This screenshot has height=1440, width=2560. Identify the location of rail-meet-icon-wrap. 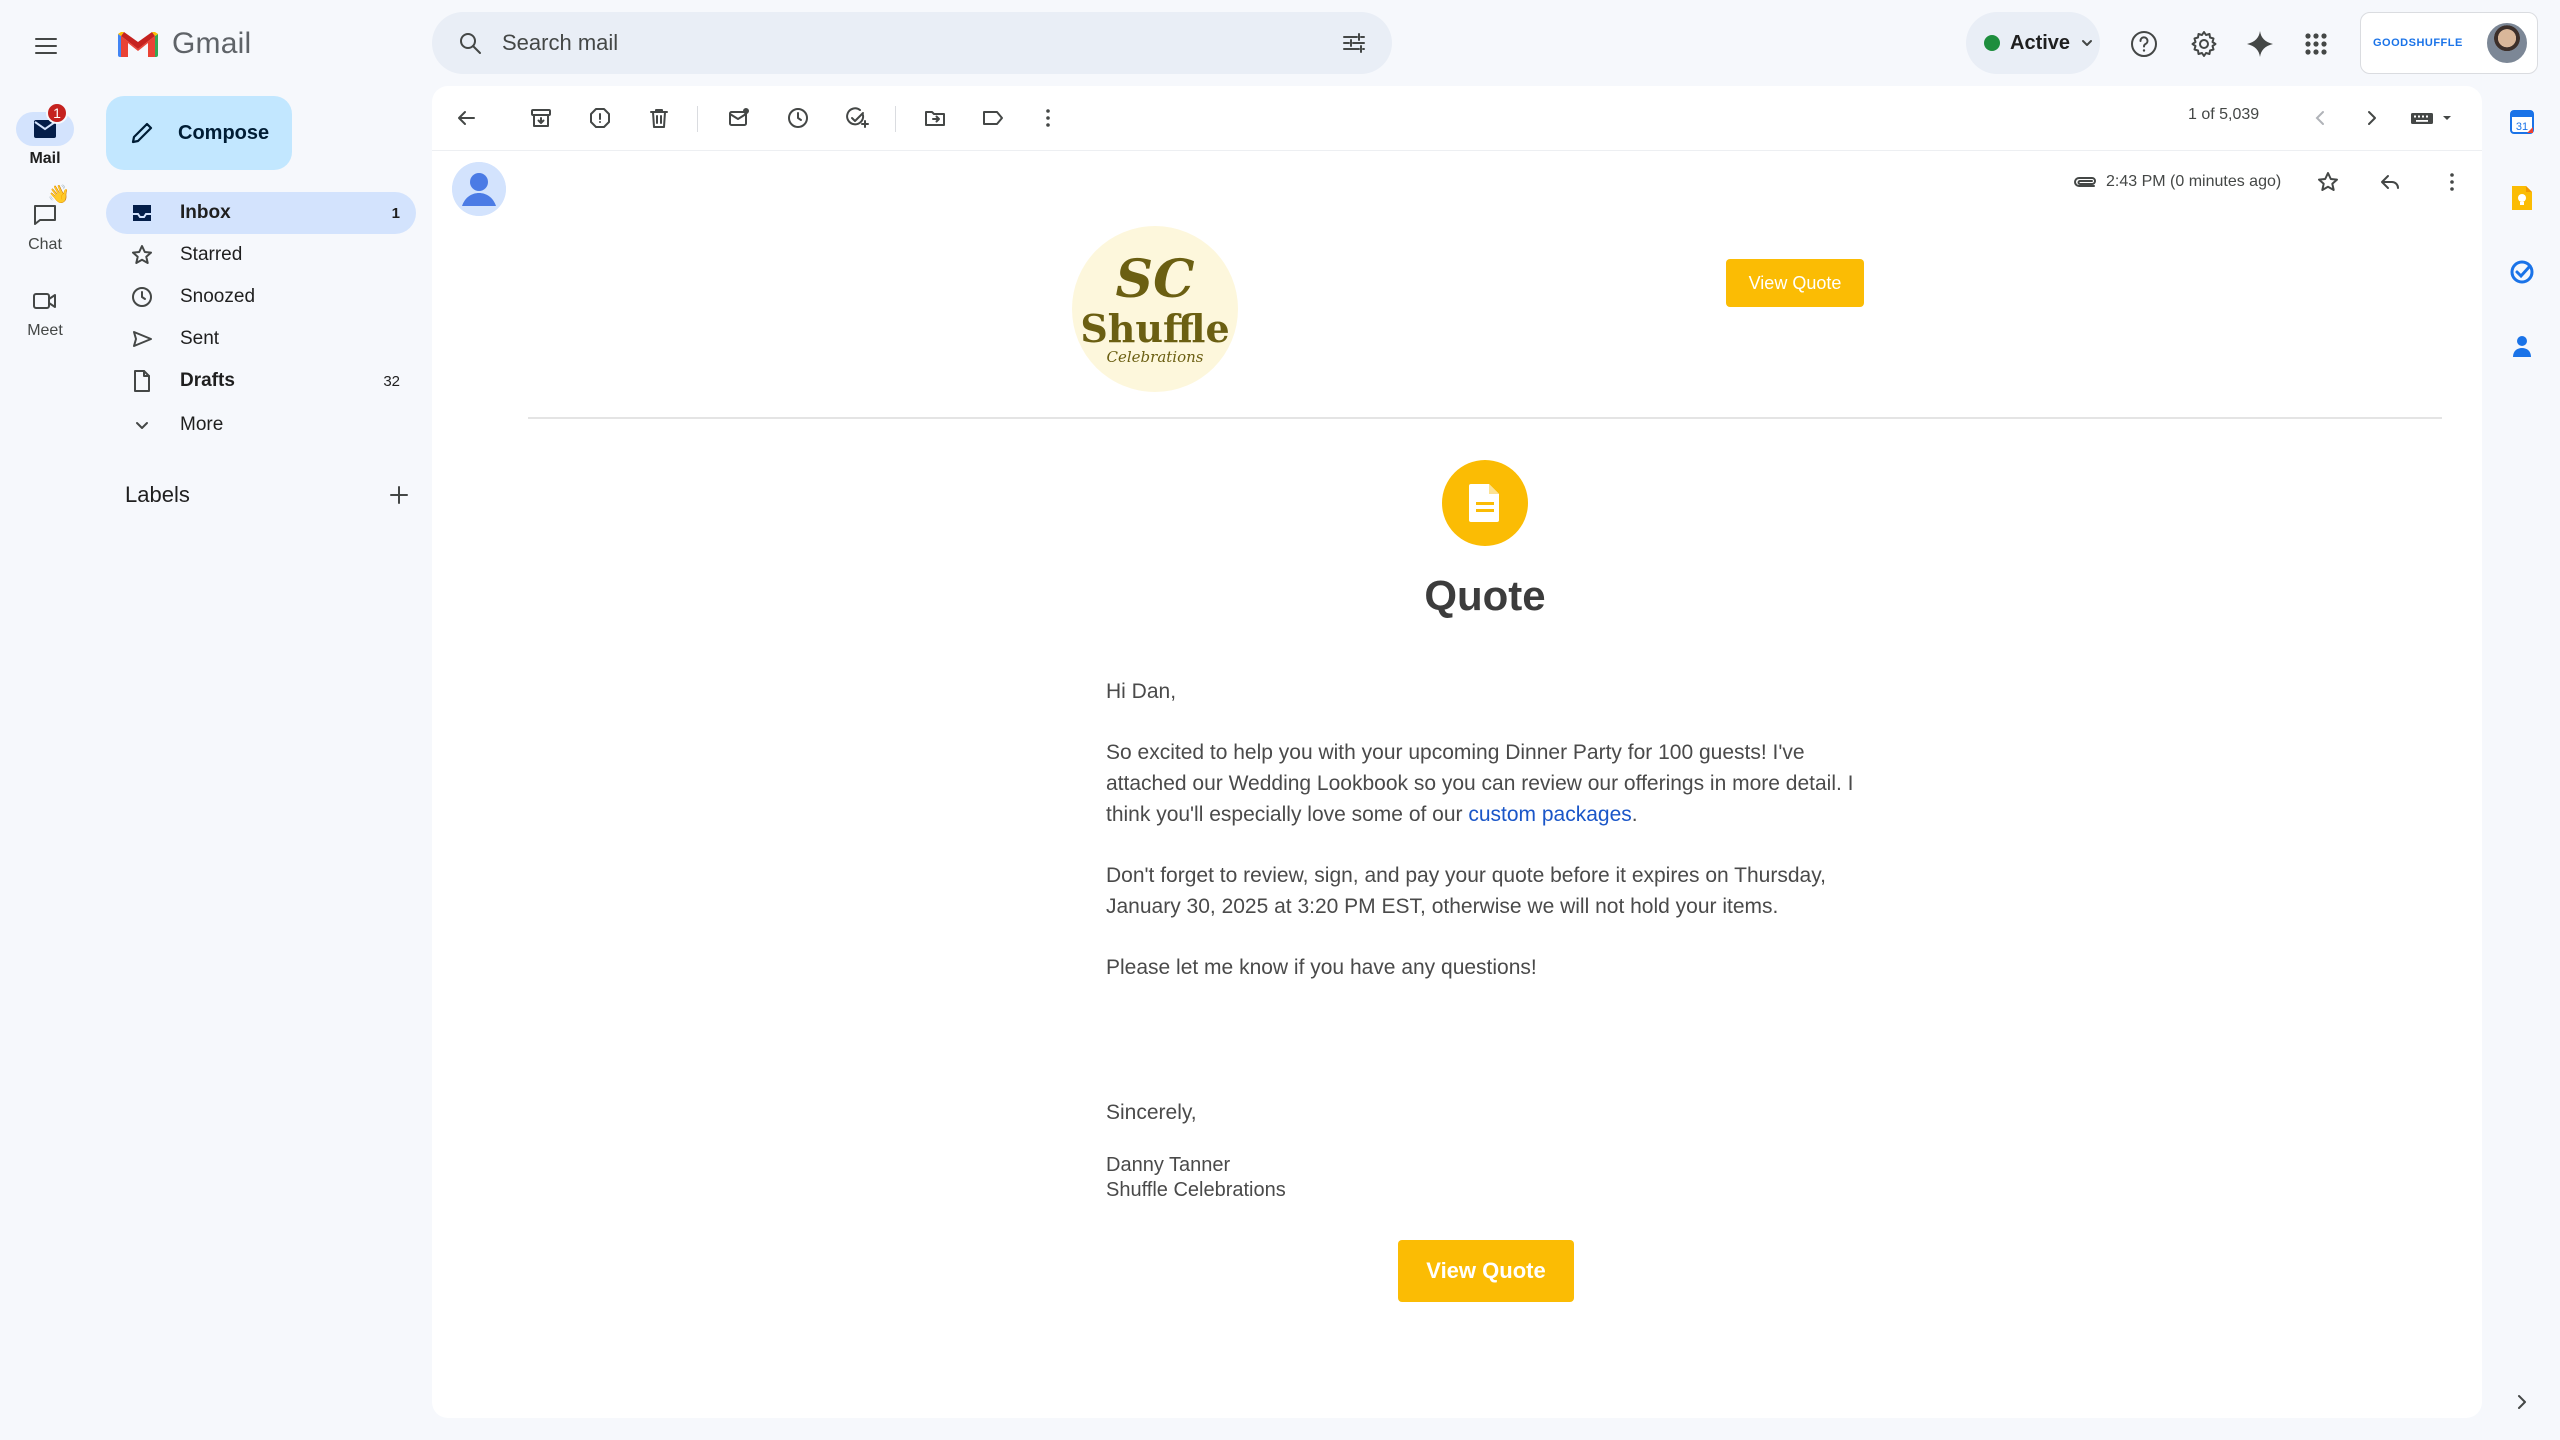
(45, 301).